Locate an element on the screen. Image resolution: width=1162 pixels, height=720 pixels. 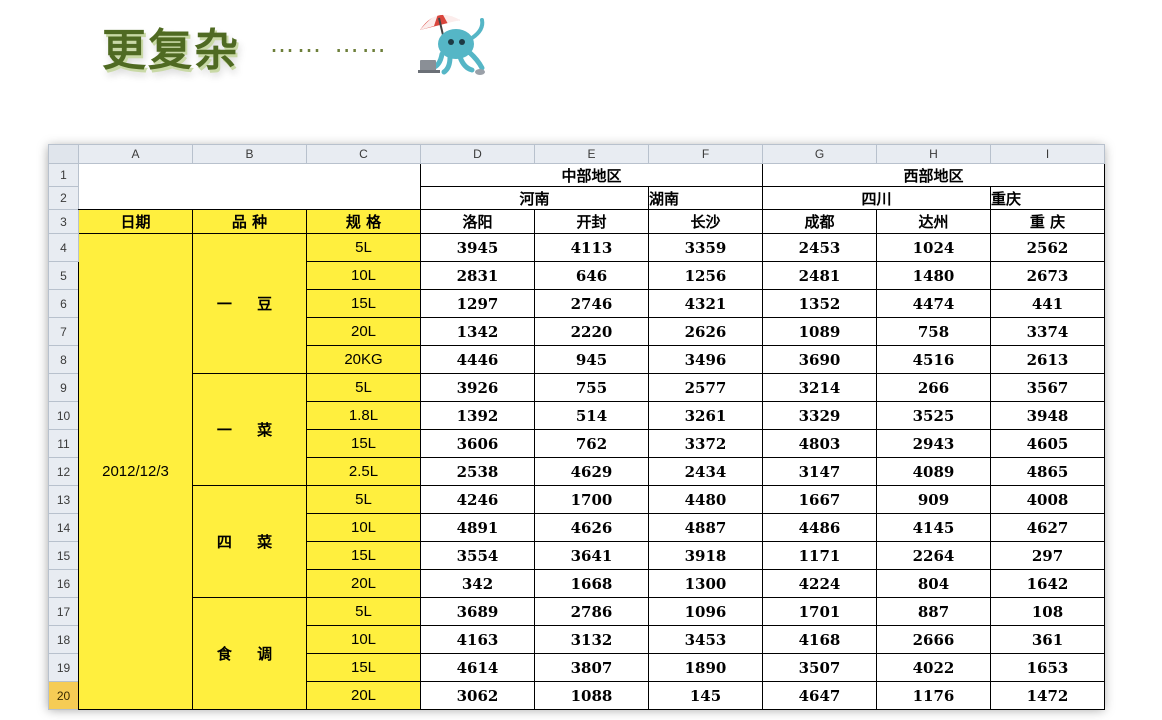
value-cell: 3062 is located at coordinates (477, 695).